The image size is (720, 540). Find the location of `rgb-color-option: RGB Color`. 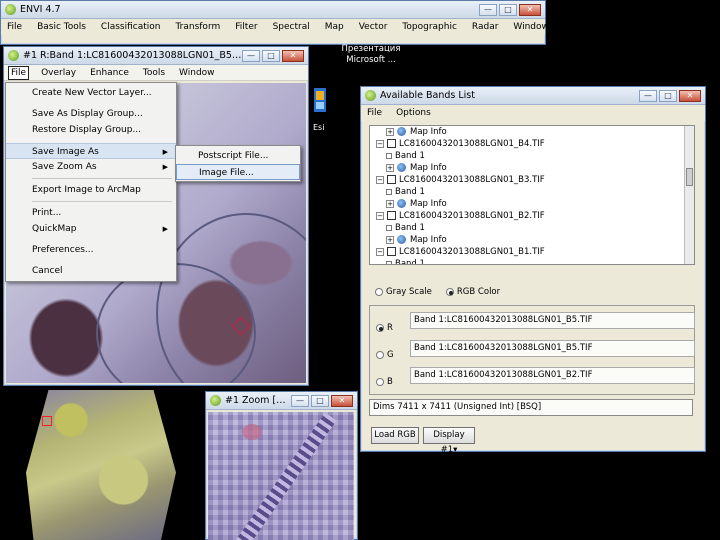

rgb-color-option: RGB Color is located at coordinates (472, 292).